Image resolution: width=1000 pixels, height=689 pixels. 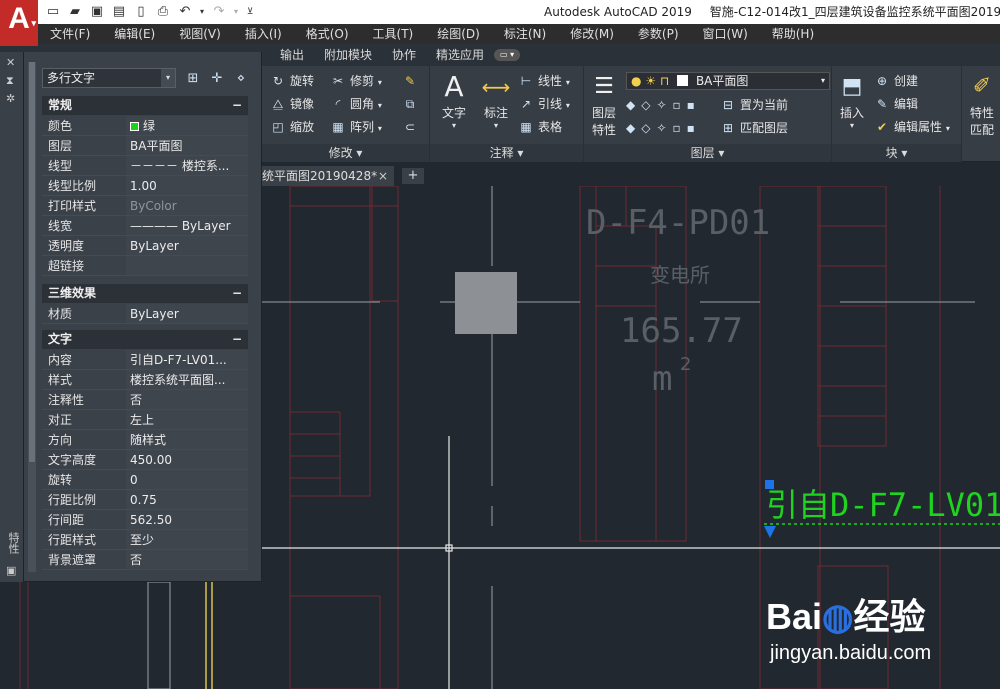 What do you see at coordinates (10, 62) in the screenshot?
I see `close-icon: ✕` at bounding box center [10, 62].